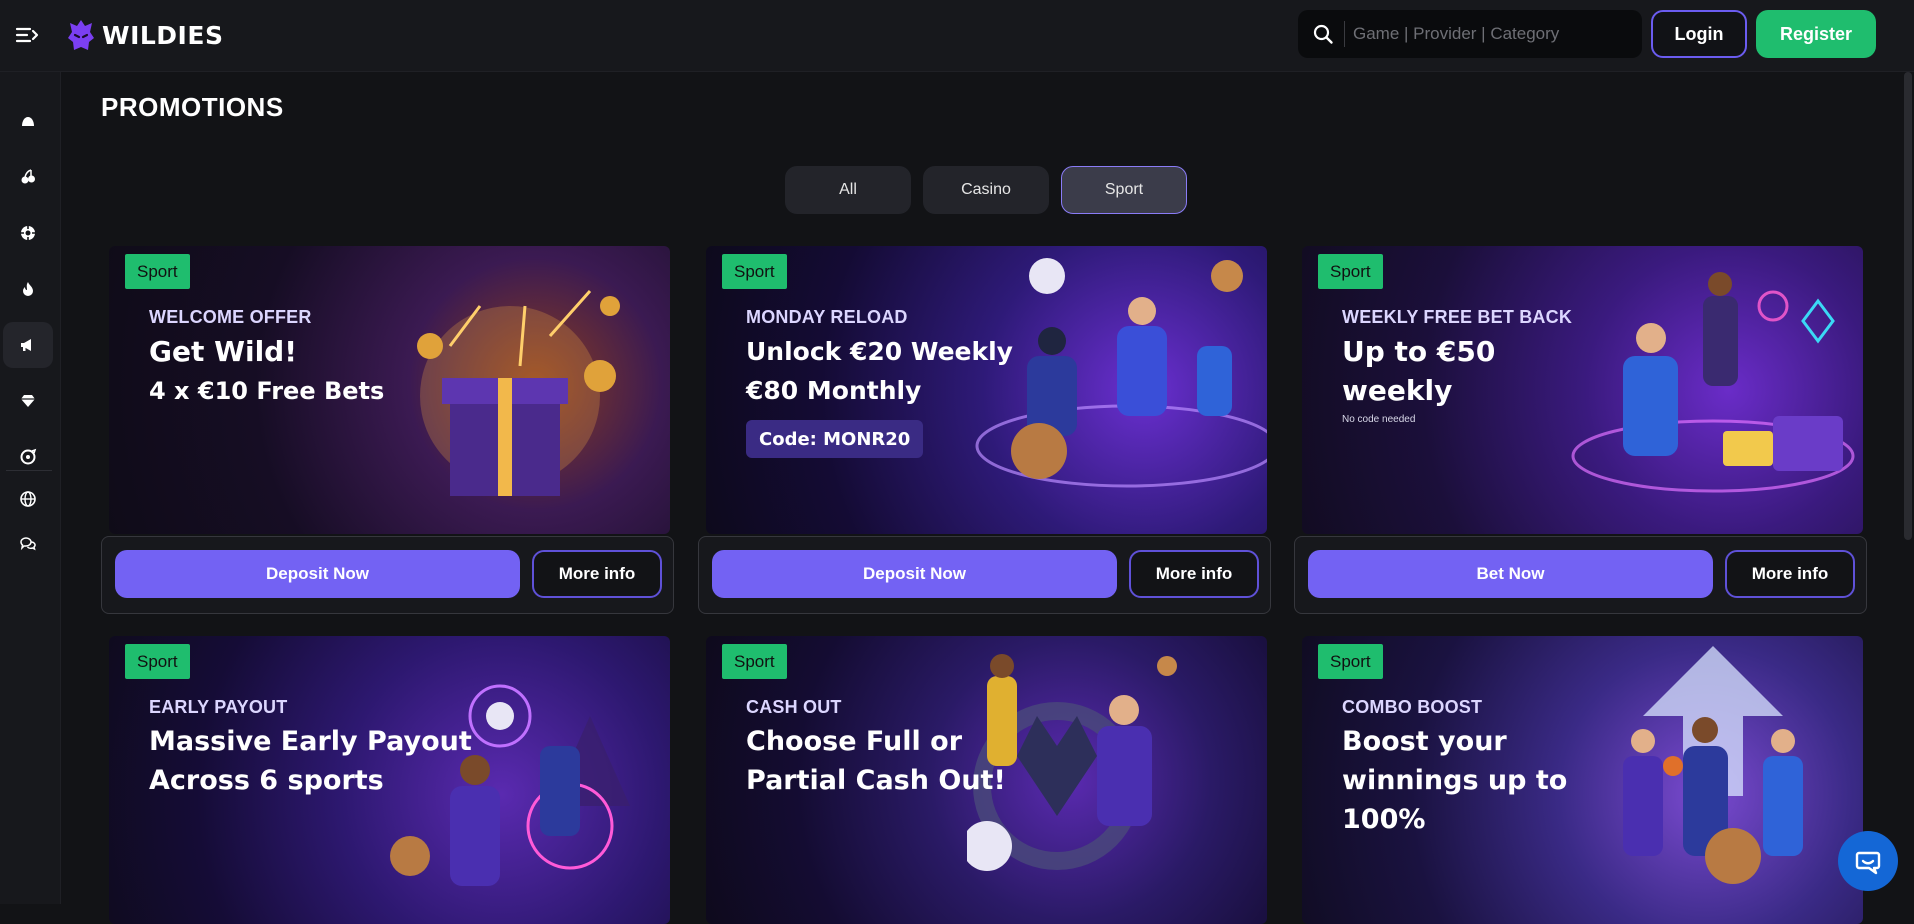 The image size is (1914, 924). What do you see at coordinates (876, 761) in the screenshot?
I see `promo-headline: Choose Full or Partial Cash Out!` at bounding box center [876, 761].